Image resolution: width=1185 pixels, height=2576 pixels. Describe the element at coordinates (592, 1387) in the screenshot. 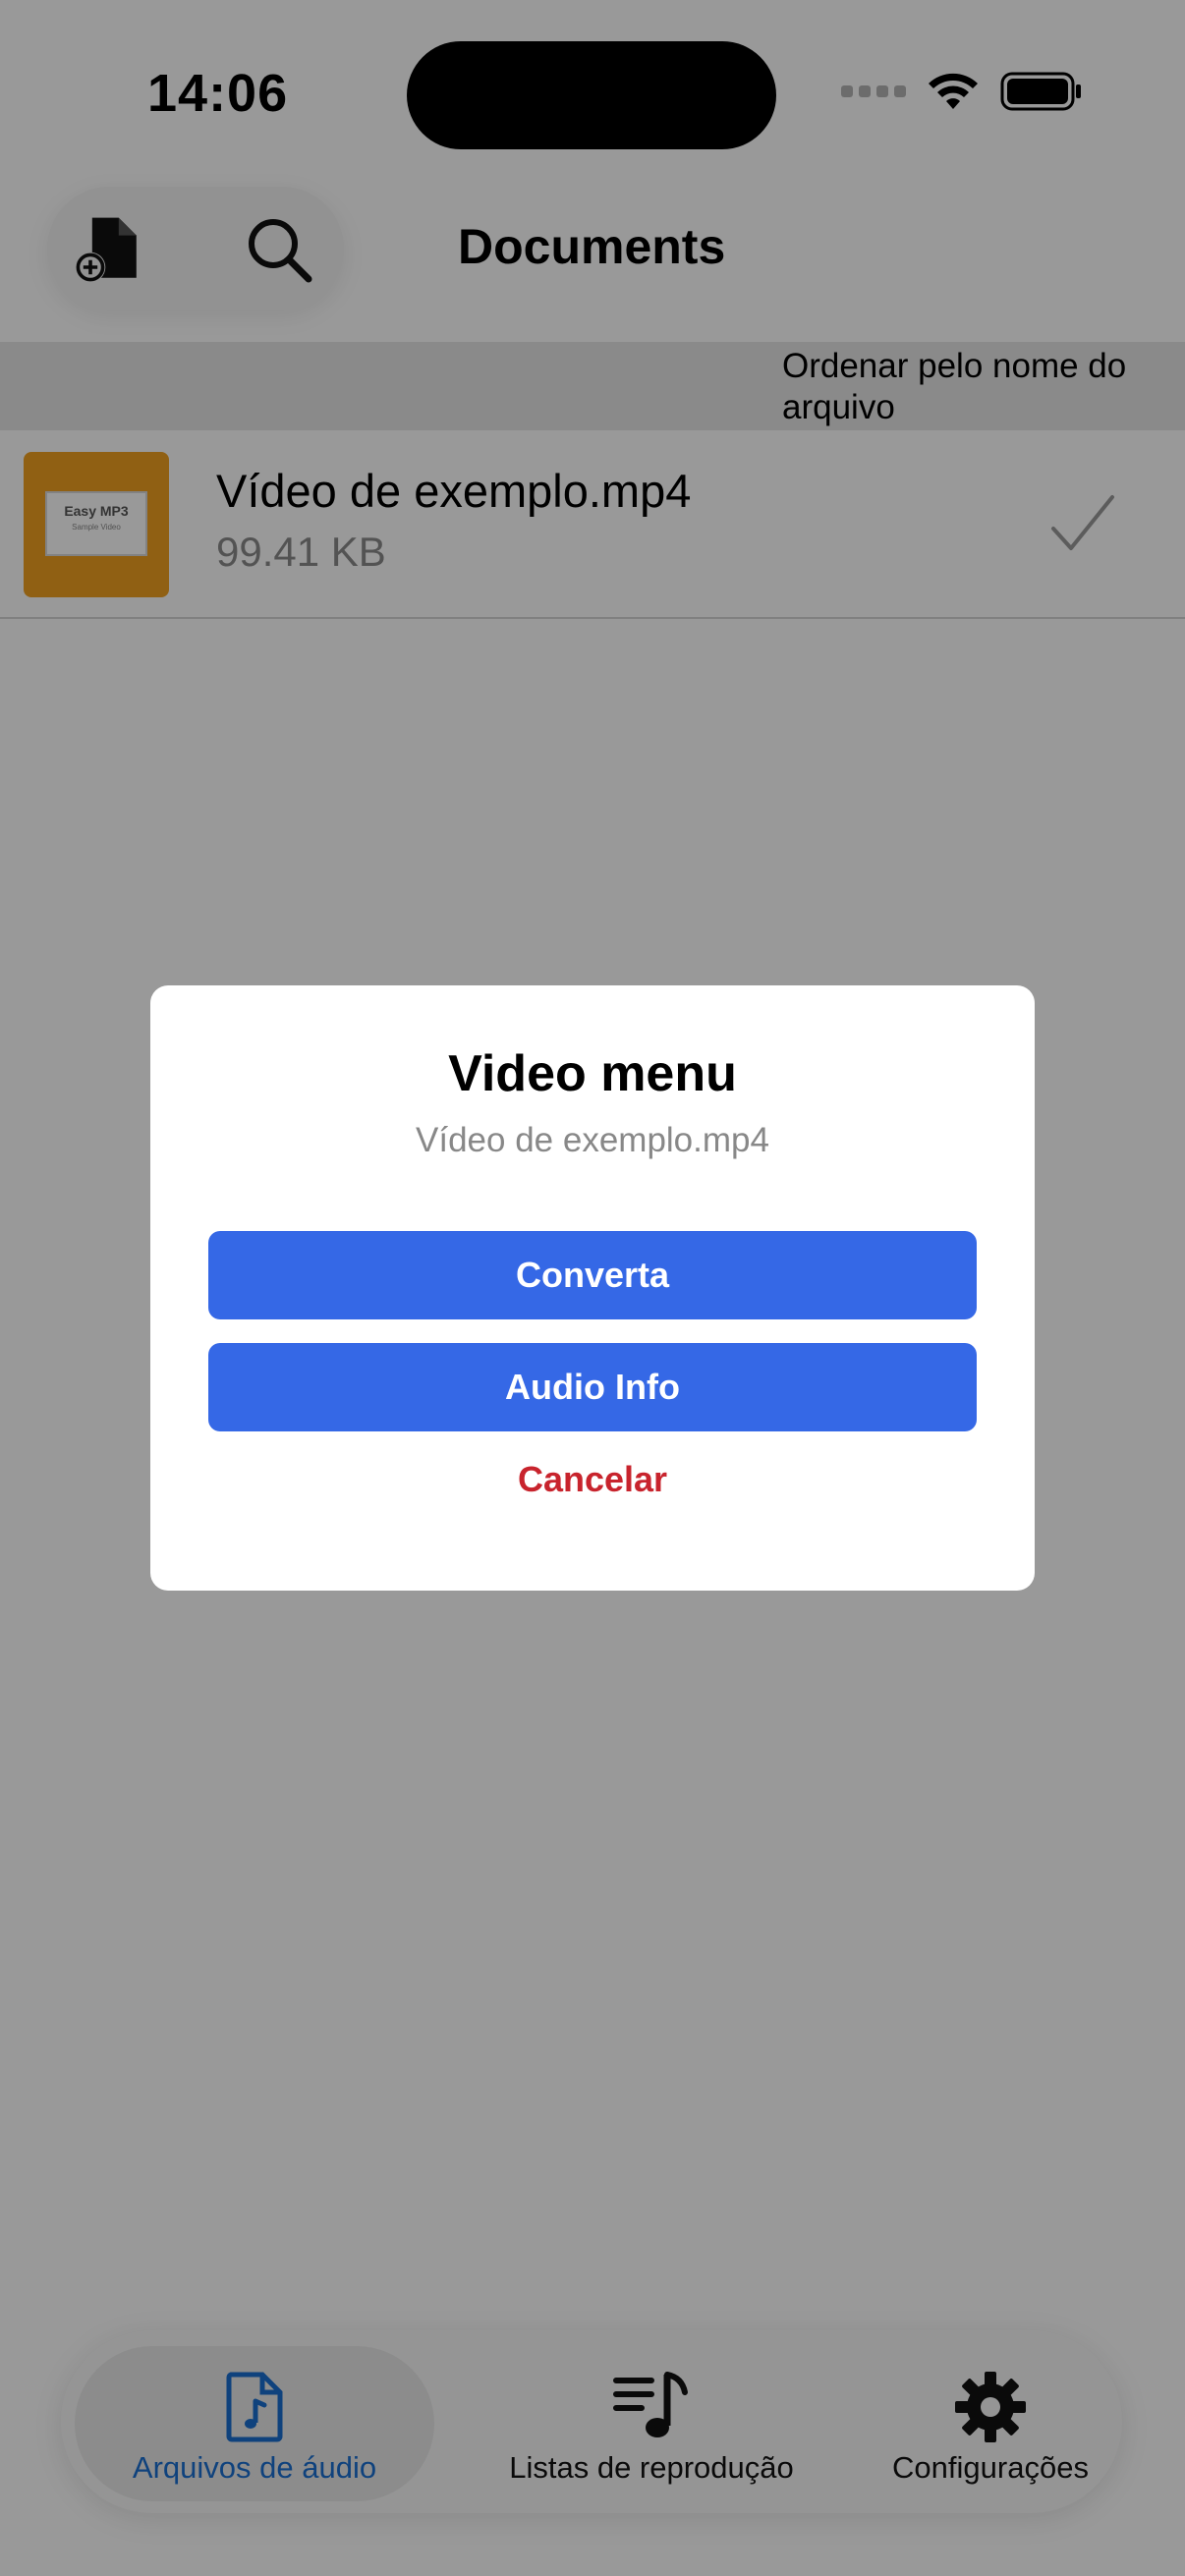

I see `audio-info-button: Audio Info` at that location.